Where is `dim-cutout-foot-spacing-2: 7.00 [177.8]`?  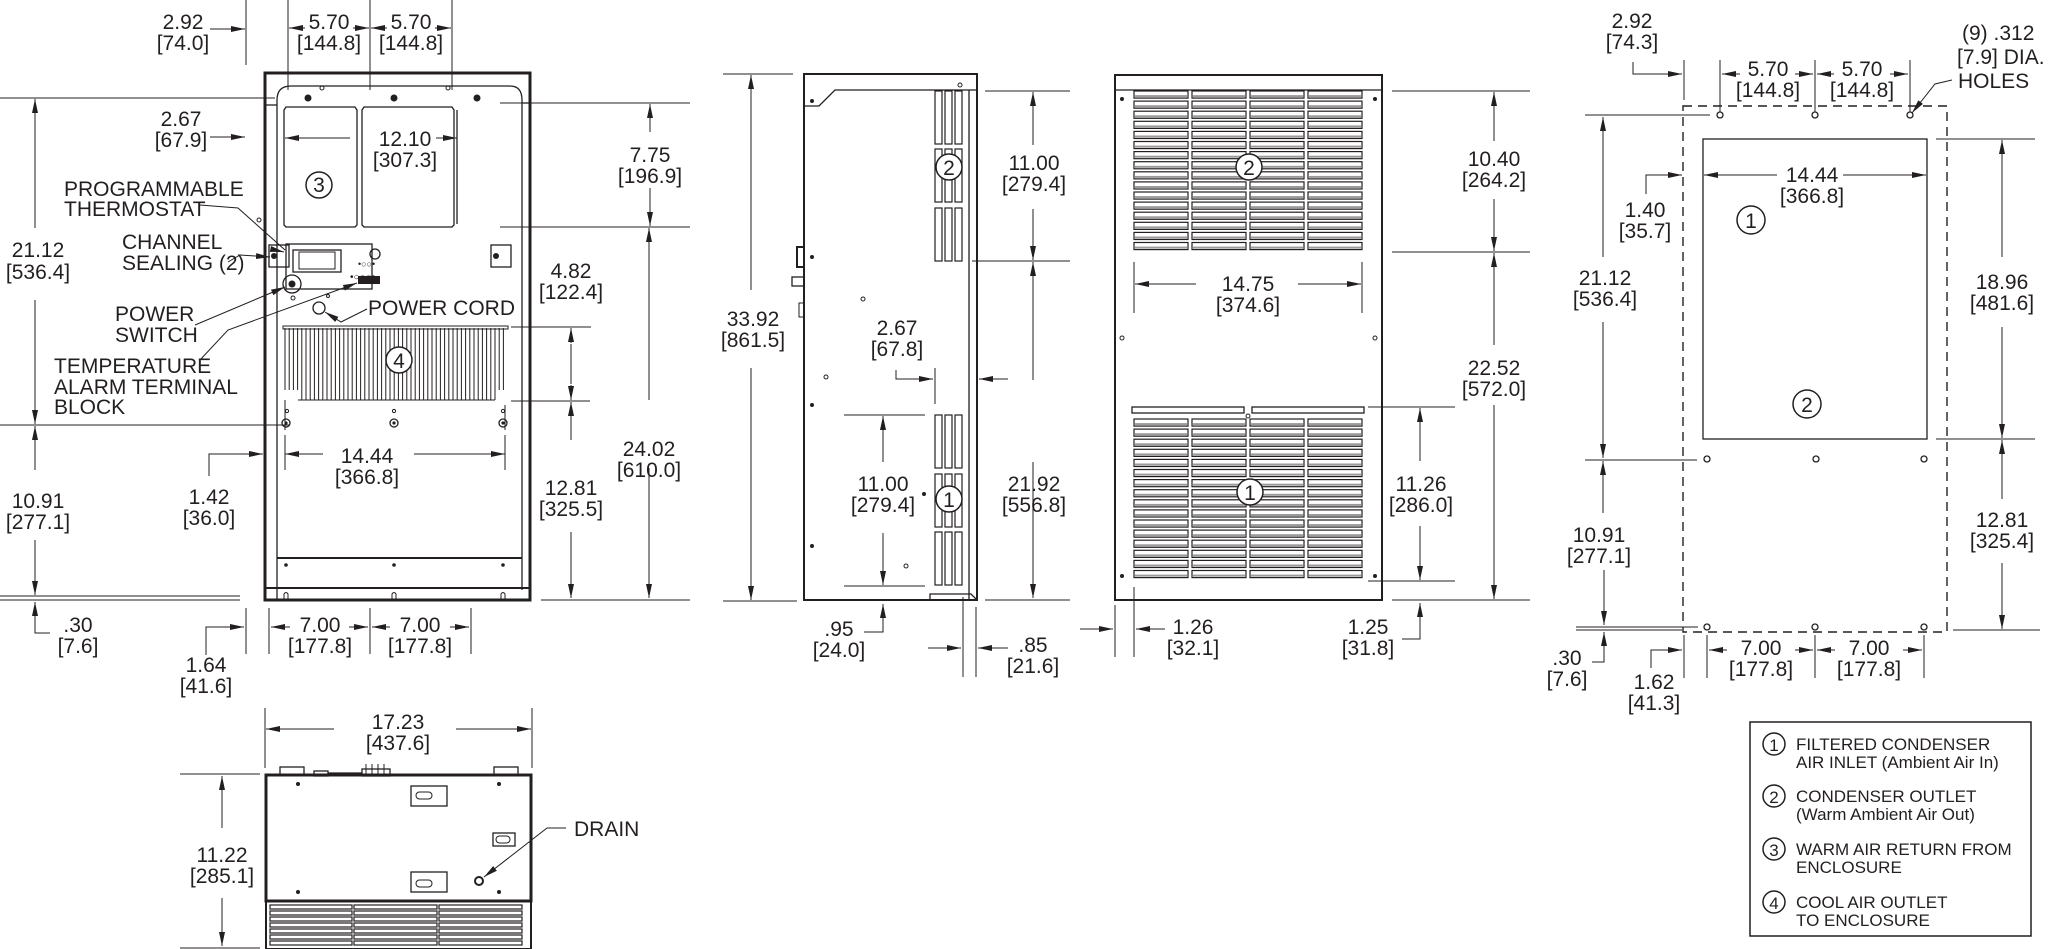
dim-cutout-foot-spacing-2: 7.00 [177.8] is located at coordinates (1869, 659).